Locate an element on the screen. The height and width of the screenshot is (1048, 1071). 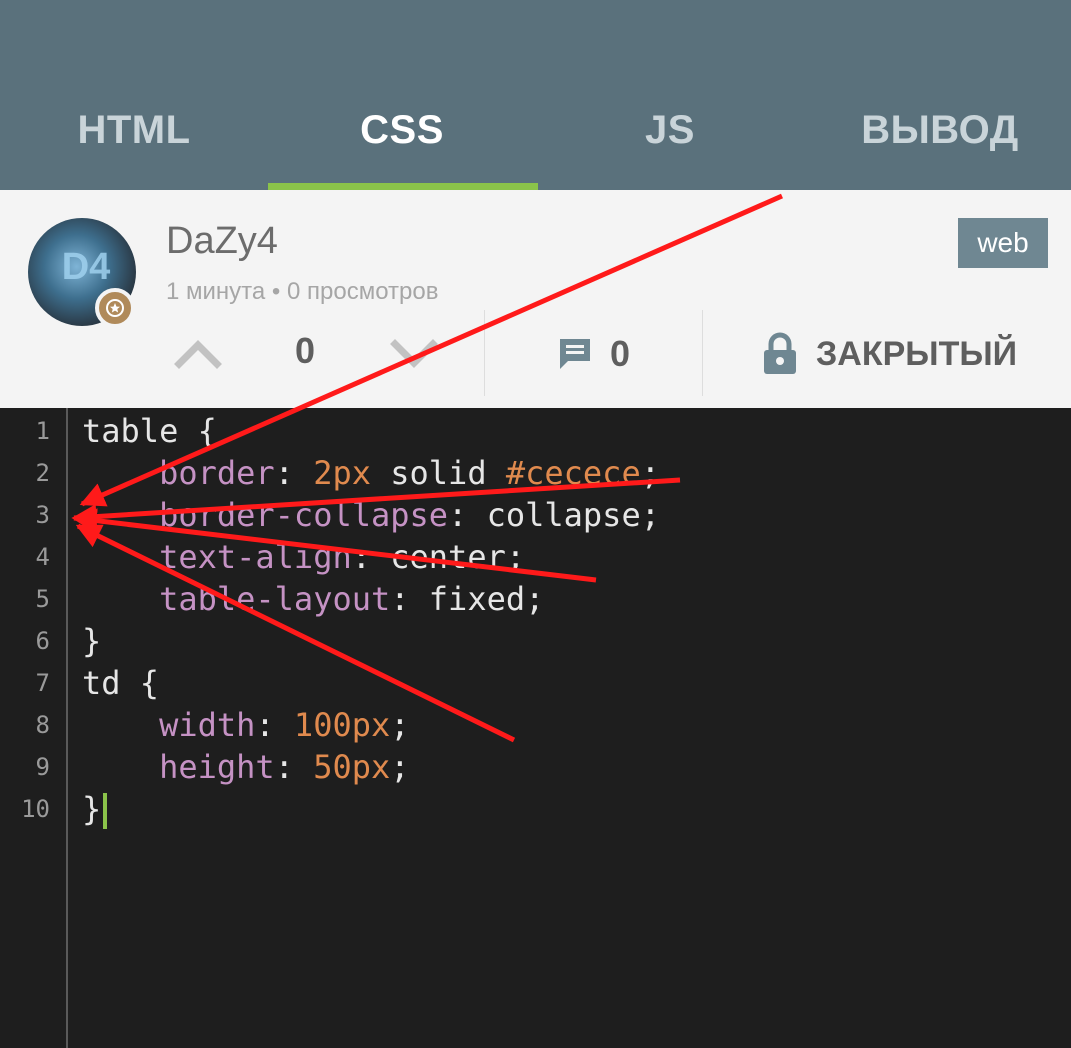
tab-html: HTML is located at coordinates (134, 130).